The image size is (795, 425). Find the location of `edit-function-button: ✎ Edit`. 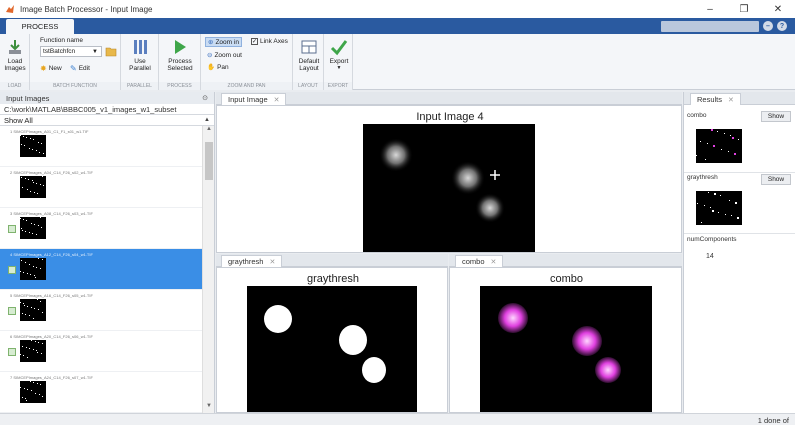

edit-function-button: ✎ Edit is located at coordinates (80, 68).